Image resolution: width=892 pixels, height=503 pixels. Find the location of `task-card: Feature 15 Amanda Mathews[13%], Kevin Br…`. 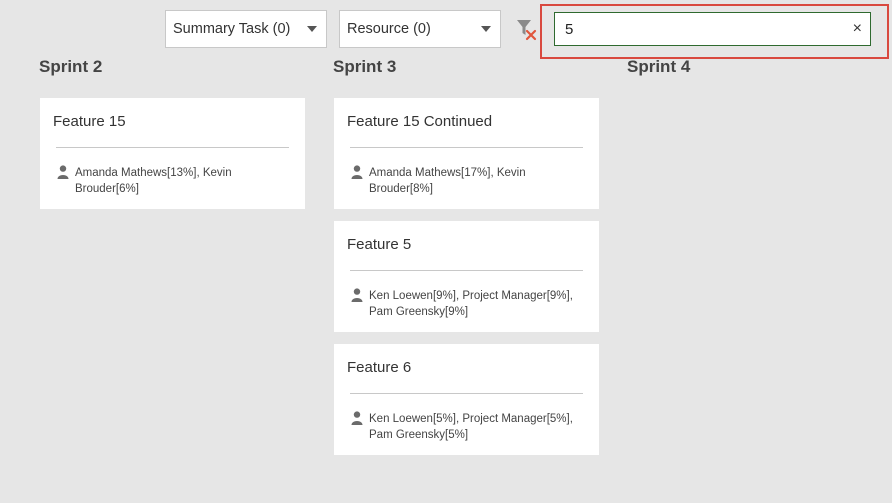

task-card: Feature 15 Amanda Mathews[13%], Kevin Br… is located at coordinates (172, 153).